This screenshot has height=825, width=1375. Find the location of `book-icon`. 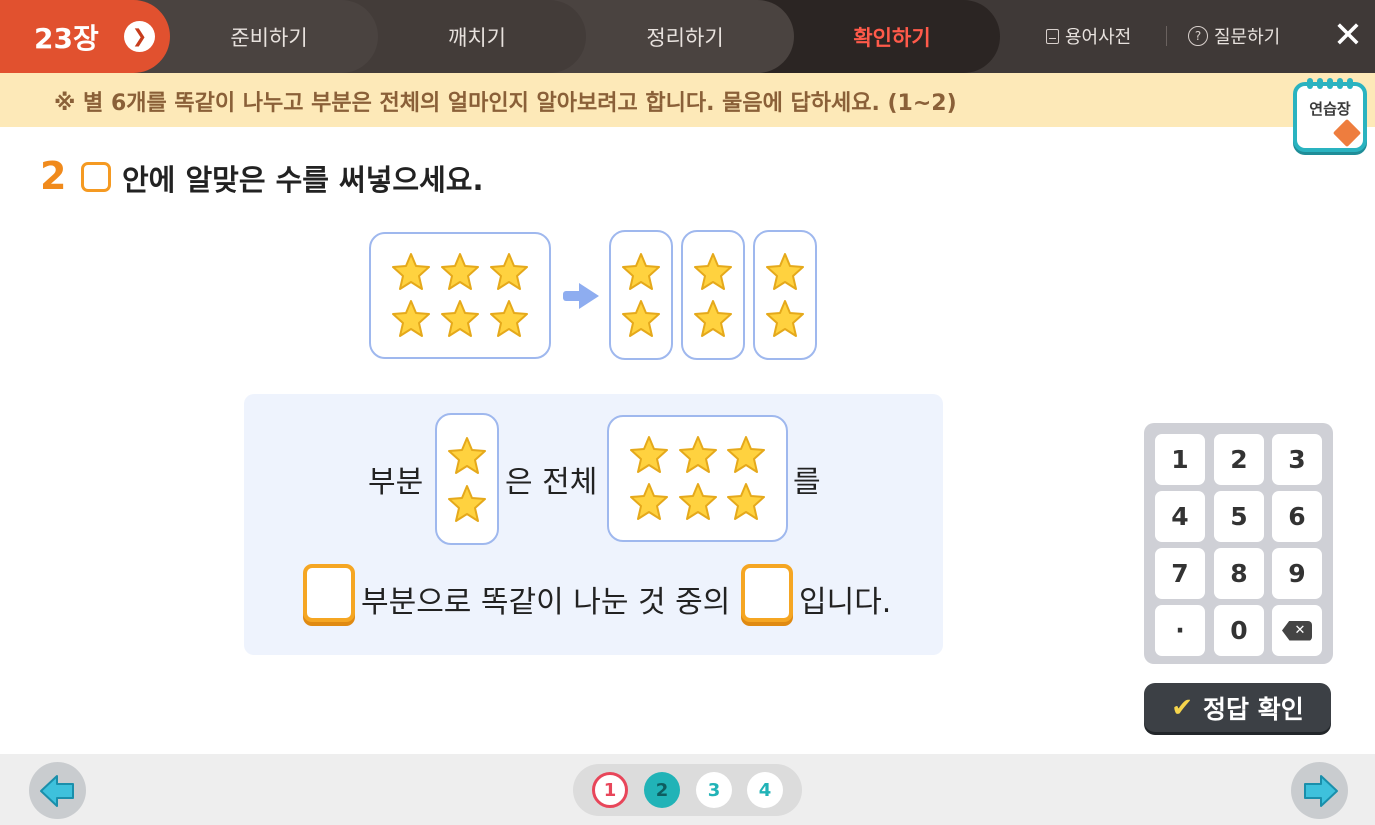

book-icon is located at coordinates (1052, 36).